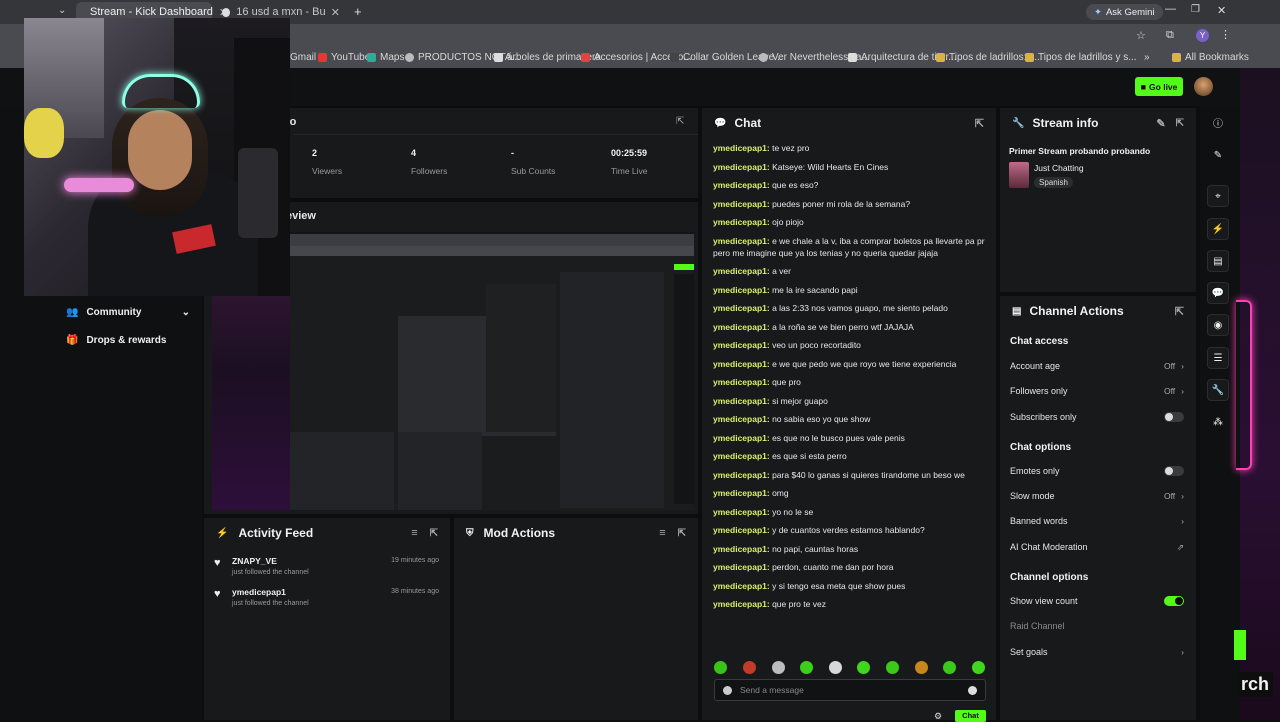 The width and height of the screenshot is (1280, 722). I want to click on bolt-icon: ⚡, so click(222, 533).